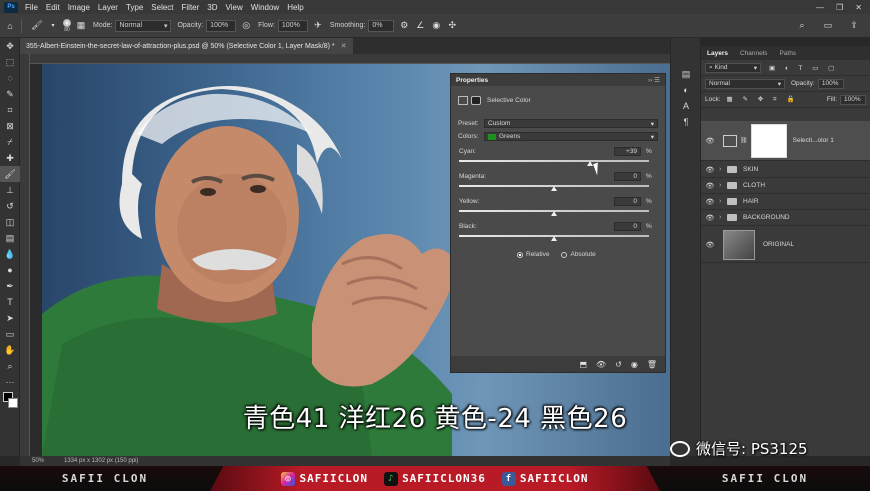  Describe the element at coordinates (344, 46) in the screenshot. I see `close-tab-icon: ✕` at that location.